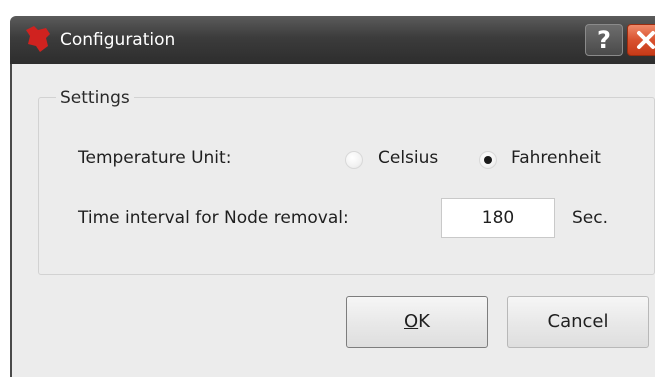 This screenshot has height=377, width=655. What do you see at coordinates (556, 158) in the screenshot?
I see `fahrenheit-label: Fahrenheit` at bounding box center [556, 158].